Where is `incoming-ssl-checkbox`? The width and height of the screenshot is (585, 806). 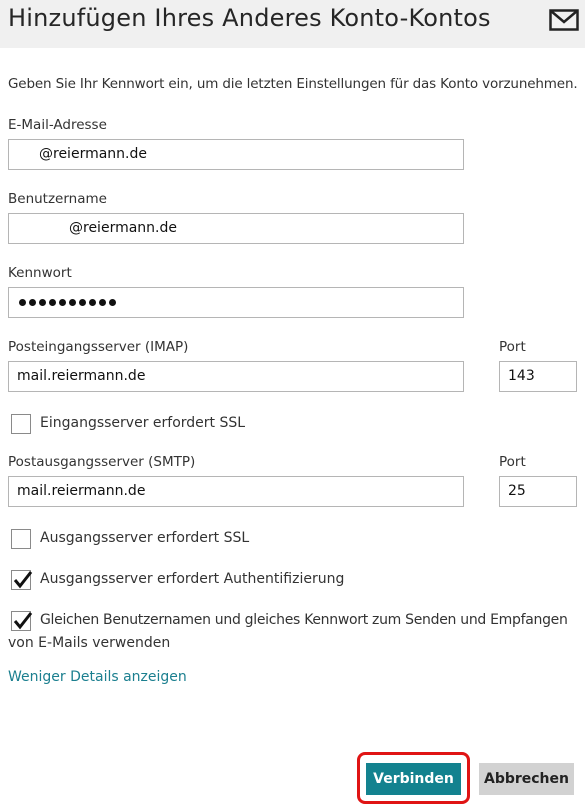
incoming-ssl-checkbox is located at coordinates (21, 424).